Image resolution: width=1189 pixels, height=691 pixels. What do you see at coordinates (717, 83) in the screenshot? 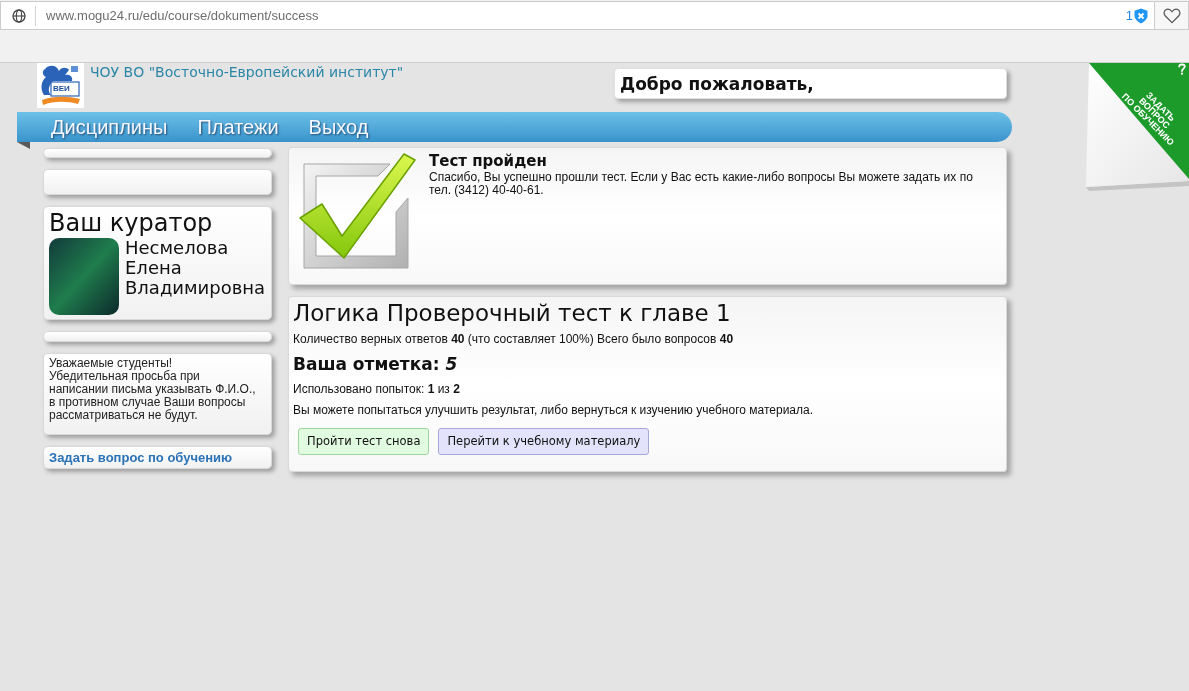
I see `welcome-text: Добро пожаловать,` at bounding box center [717, 83].